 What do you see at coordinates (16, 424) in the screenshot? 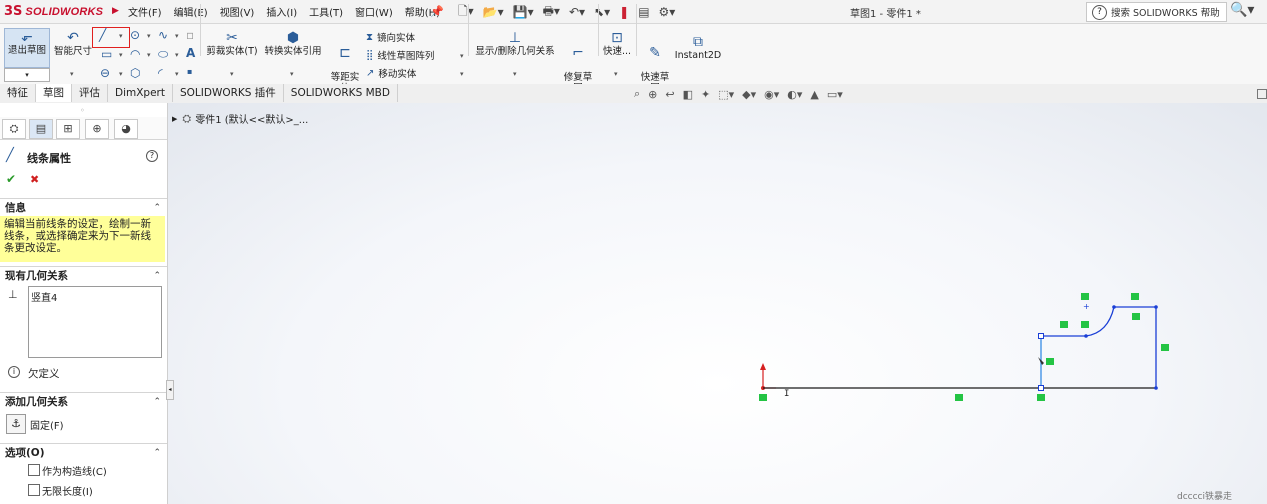
I see `fix-relation-icon: ⚓` at bounding box center [16, 424].